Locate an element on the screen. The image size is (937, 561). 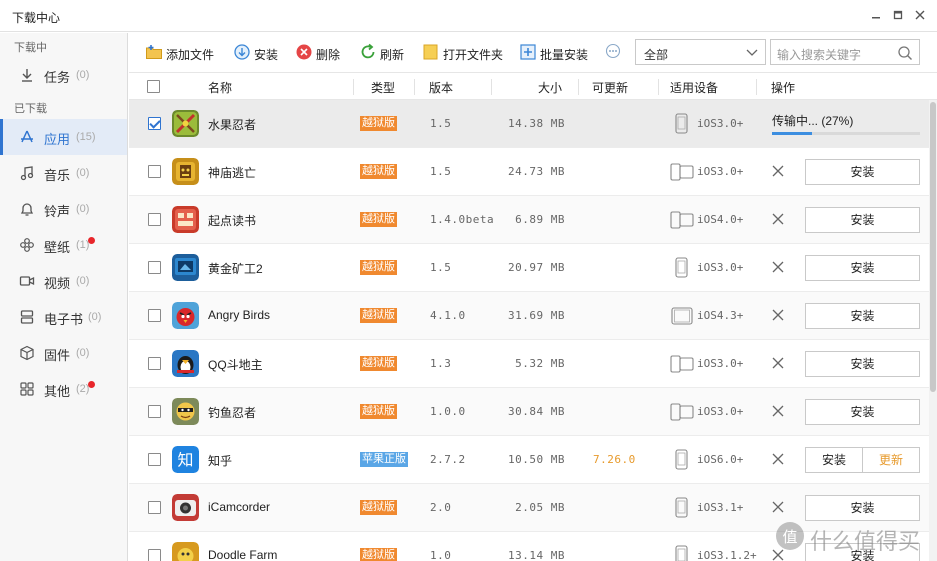
sidebar-item-tasks: 任务 (0) is located at coordinates (63, 75).